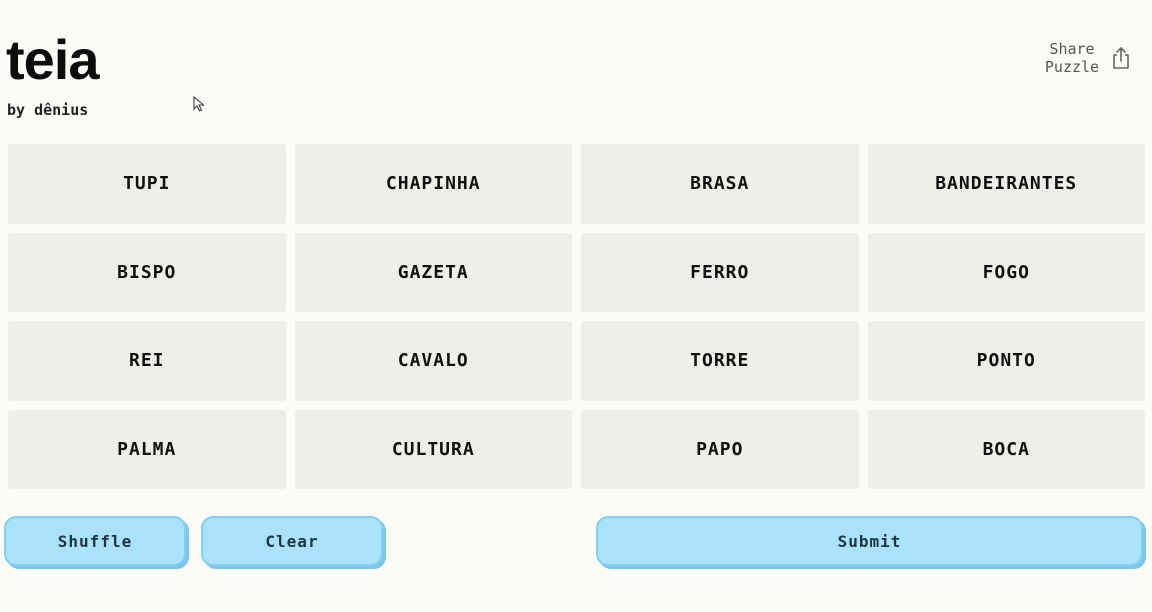  Describe the element at coordinates (720, 361) in the screenshot. I see `word-tile: TORRE` at that location.